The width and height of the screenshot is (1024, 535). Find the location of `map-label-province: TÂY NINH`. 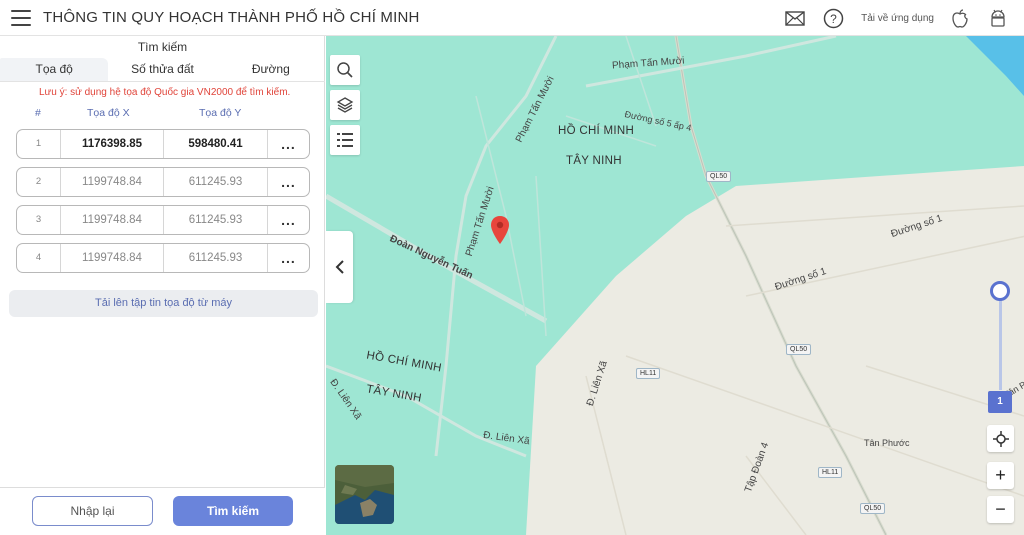

map-label-province: TÂY NINH is located at coordinates (594, 161).